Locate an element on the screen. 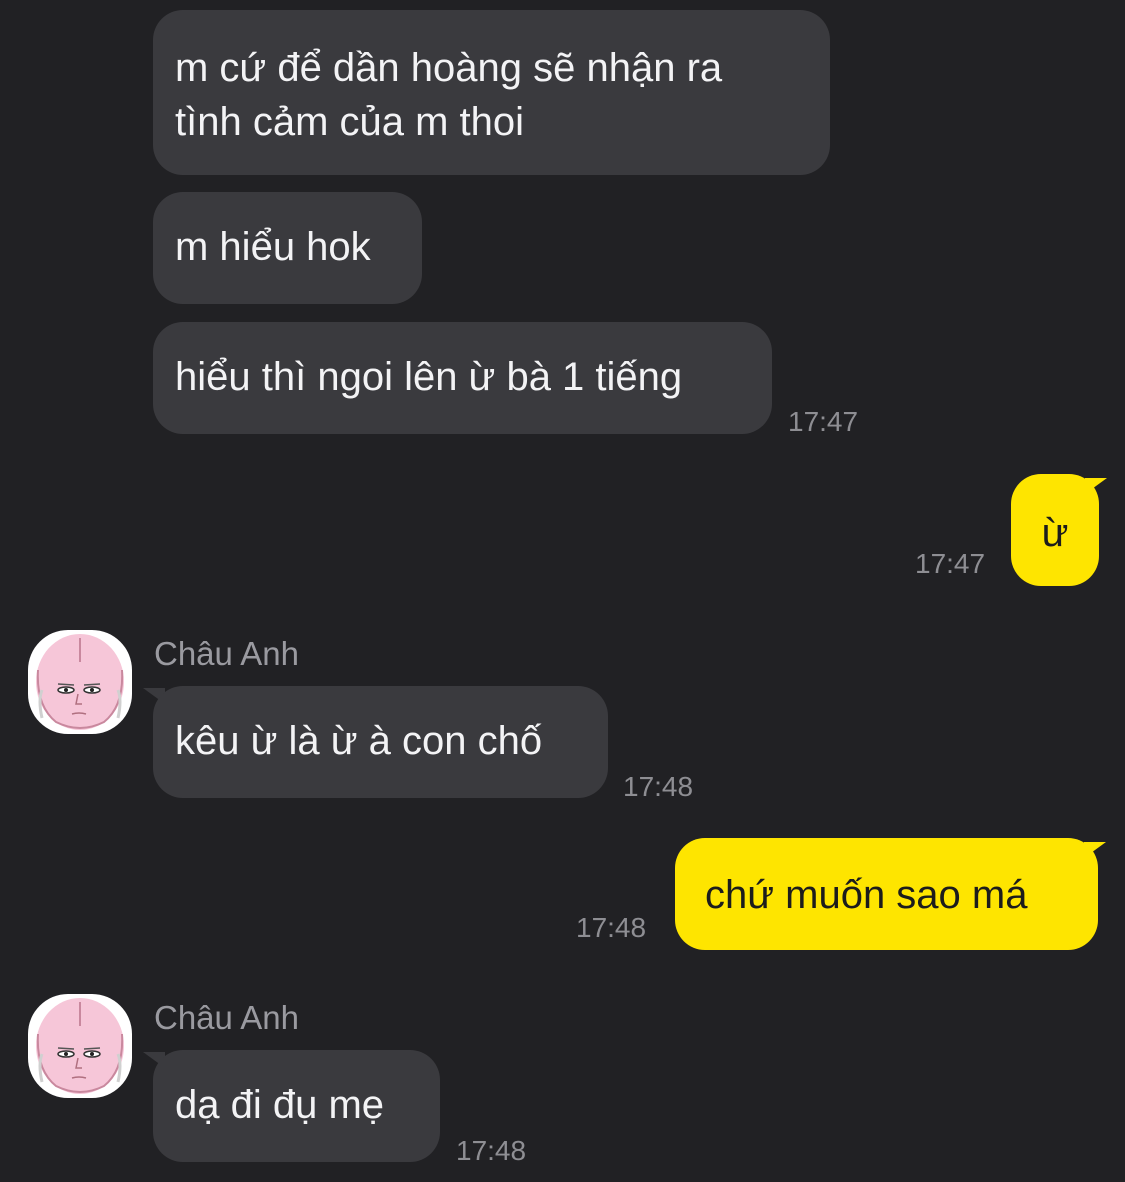 This screenshot has width=1125, height=1182. incoming-message-bubble: m hiểu hok is located at coordinates (287, 248).